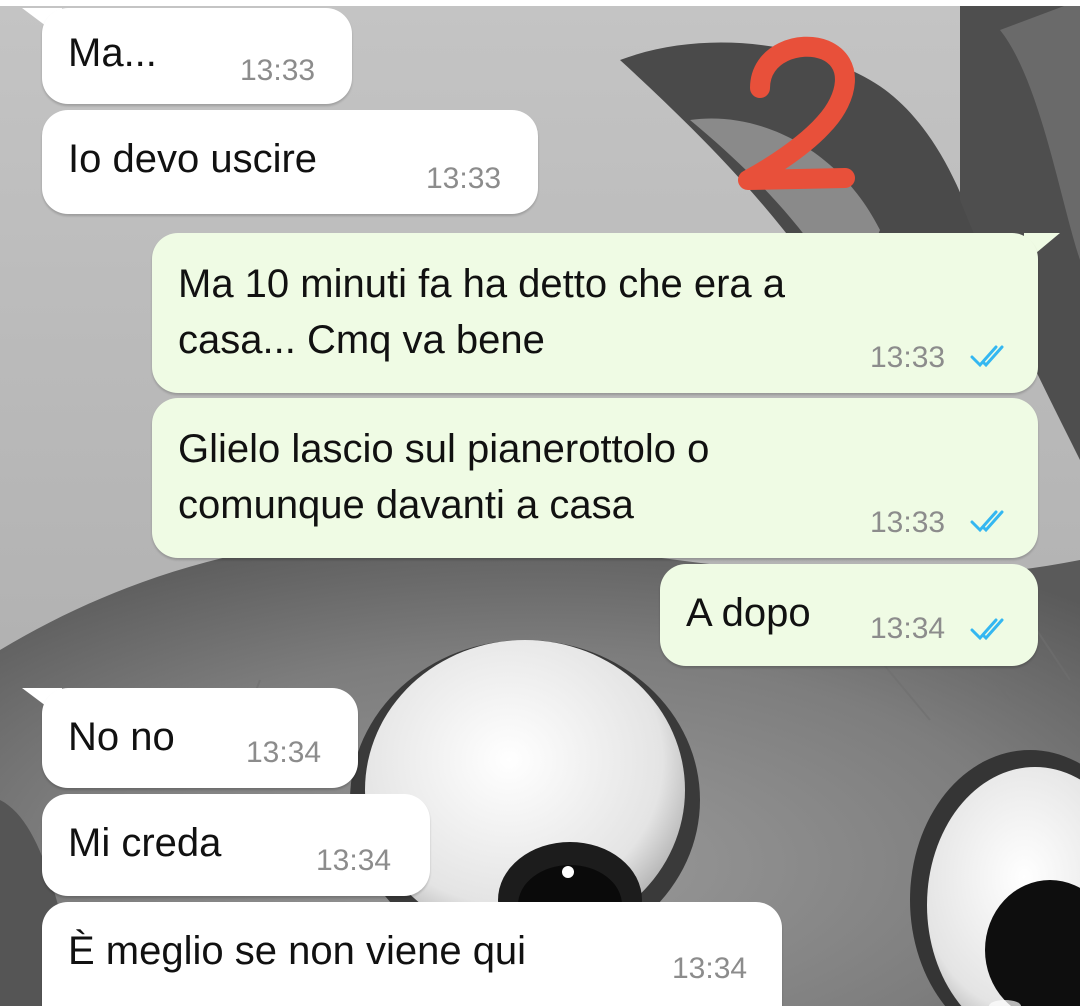  I want to click on outgoing-message-bubble: A dopo 13:34, so click(849, 615).